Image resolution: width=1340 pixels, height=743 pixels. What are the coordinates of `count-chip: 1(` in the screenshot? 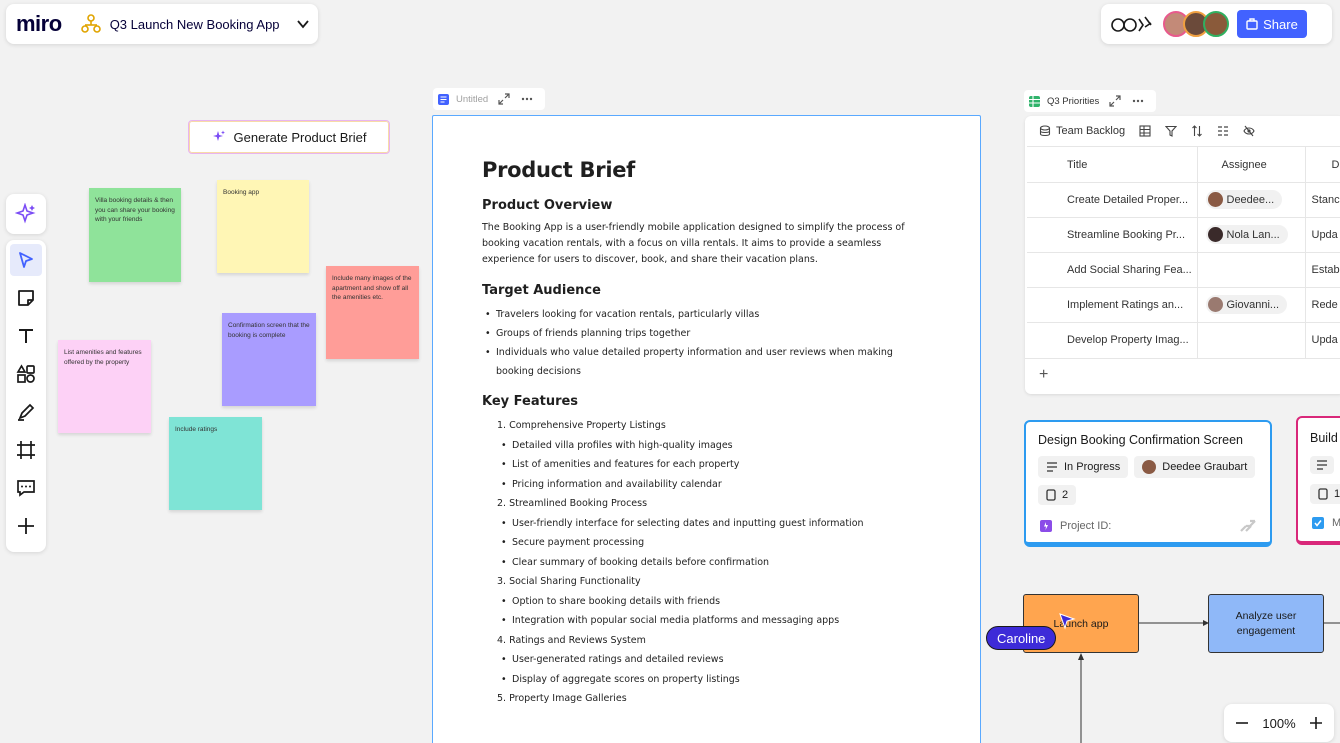 It's located at (1325, 494).